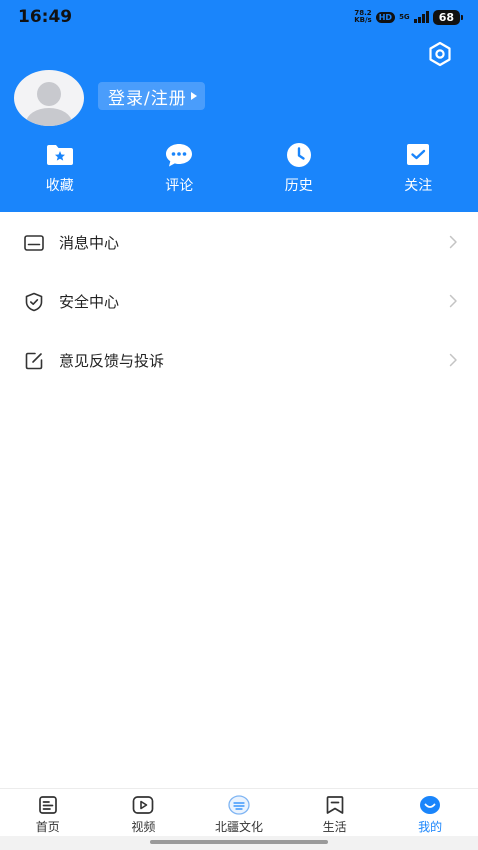  I want to click on home-indicator, so click(239, 842).